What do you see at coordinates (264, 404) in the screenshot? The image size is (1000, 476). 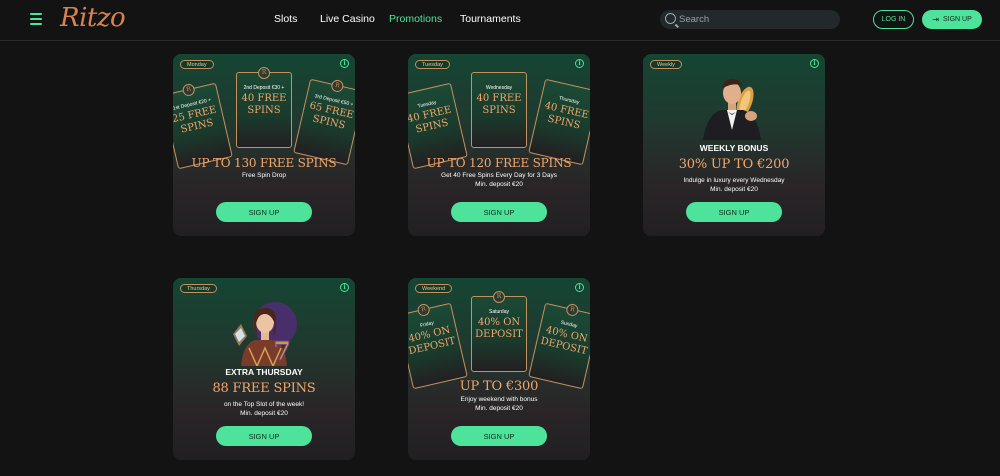 I see `promo-line: on the Top Slot of the week!` at bounding box center [264, 404].